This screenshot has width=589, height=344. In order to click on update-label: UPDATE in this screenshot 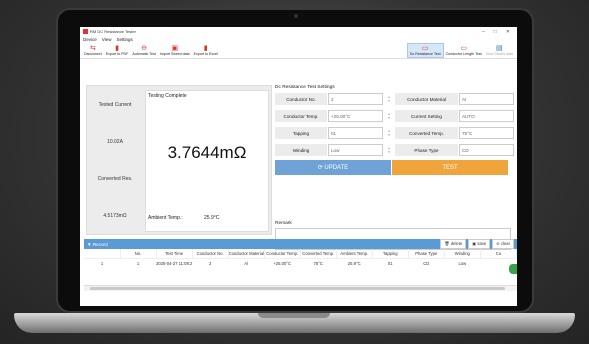, I will do `click(336, 167)`.